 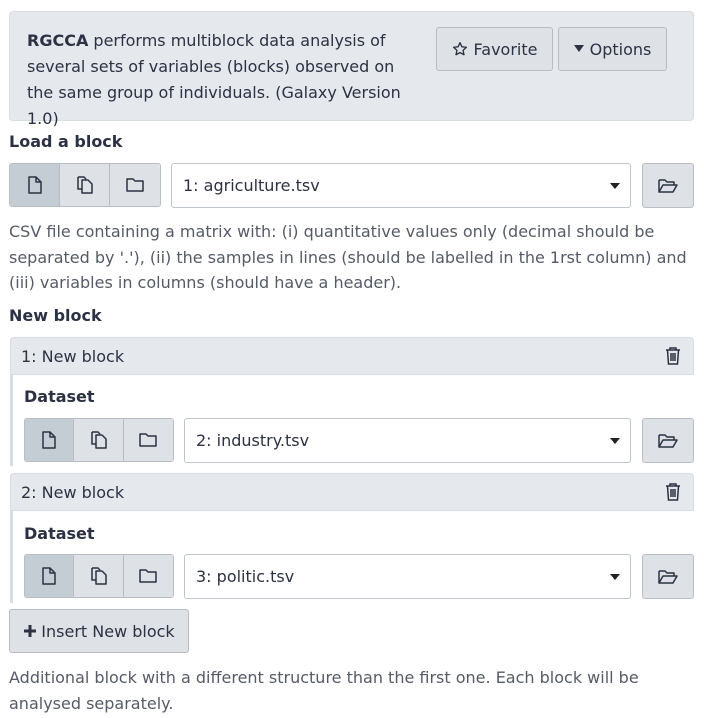 What do you see at coordinates (407, 440) in the screenshot?
I see `dataset-select: 2: industry.tsv` at bounding box center [407, 440].